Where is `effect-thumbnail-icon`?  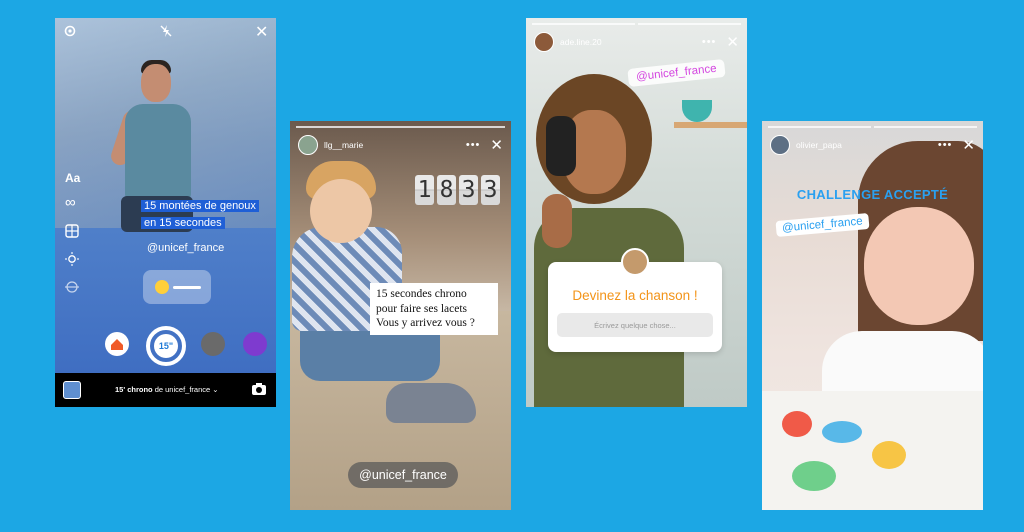
effect-thumbnail-icon is located at coordinates (213, 344).